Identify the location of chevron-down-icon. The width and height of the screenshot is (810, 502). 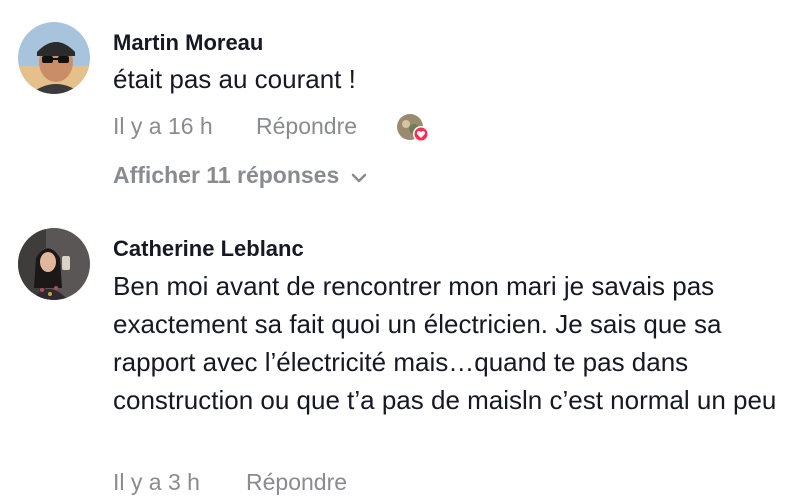
(359, 175).